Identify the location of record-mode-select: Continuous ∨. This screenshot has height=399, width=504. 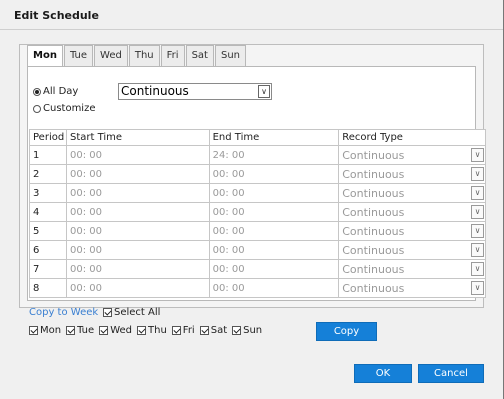
(195, 91).